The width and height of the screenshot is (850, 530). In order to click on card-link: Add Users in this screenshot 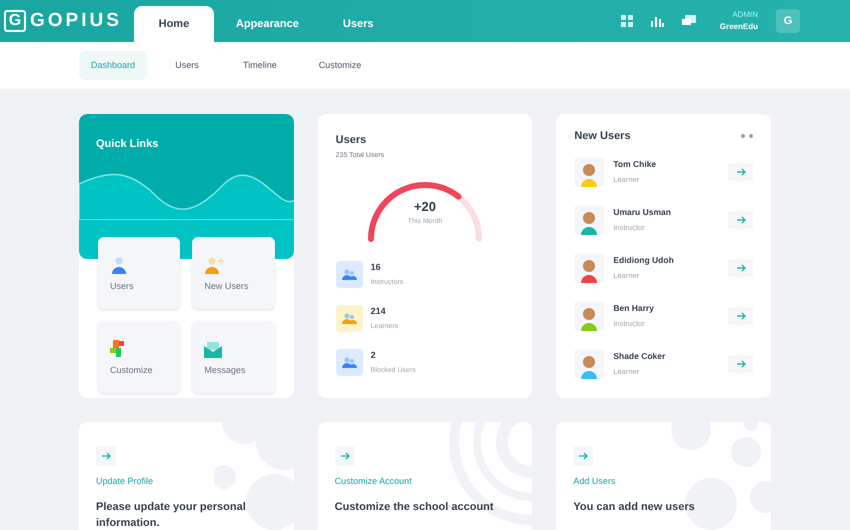, I will do `click(594, 481)`.